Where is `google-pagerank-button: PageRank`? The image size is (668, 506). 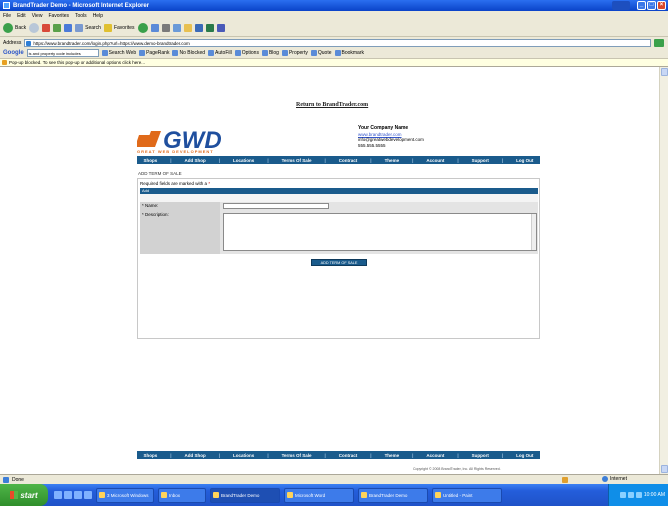 google-pagerank-button: PageRank is located at coordinates (154, 53).